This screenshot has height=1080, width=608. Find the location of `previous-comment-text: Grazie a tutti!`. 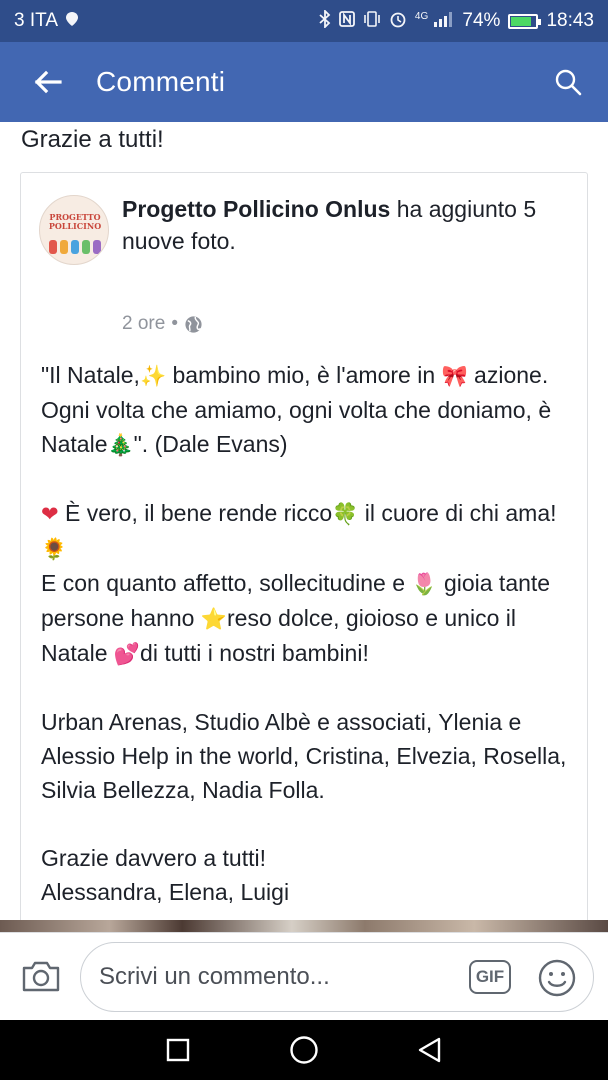

previous-comment-text: Grazie a tutti! is located at coordinates (92, 139).